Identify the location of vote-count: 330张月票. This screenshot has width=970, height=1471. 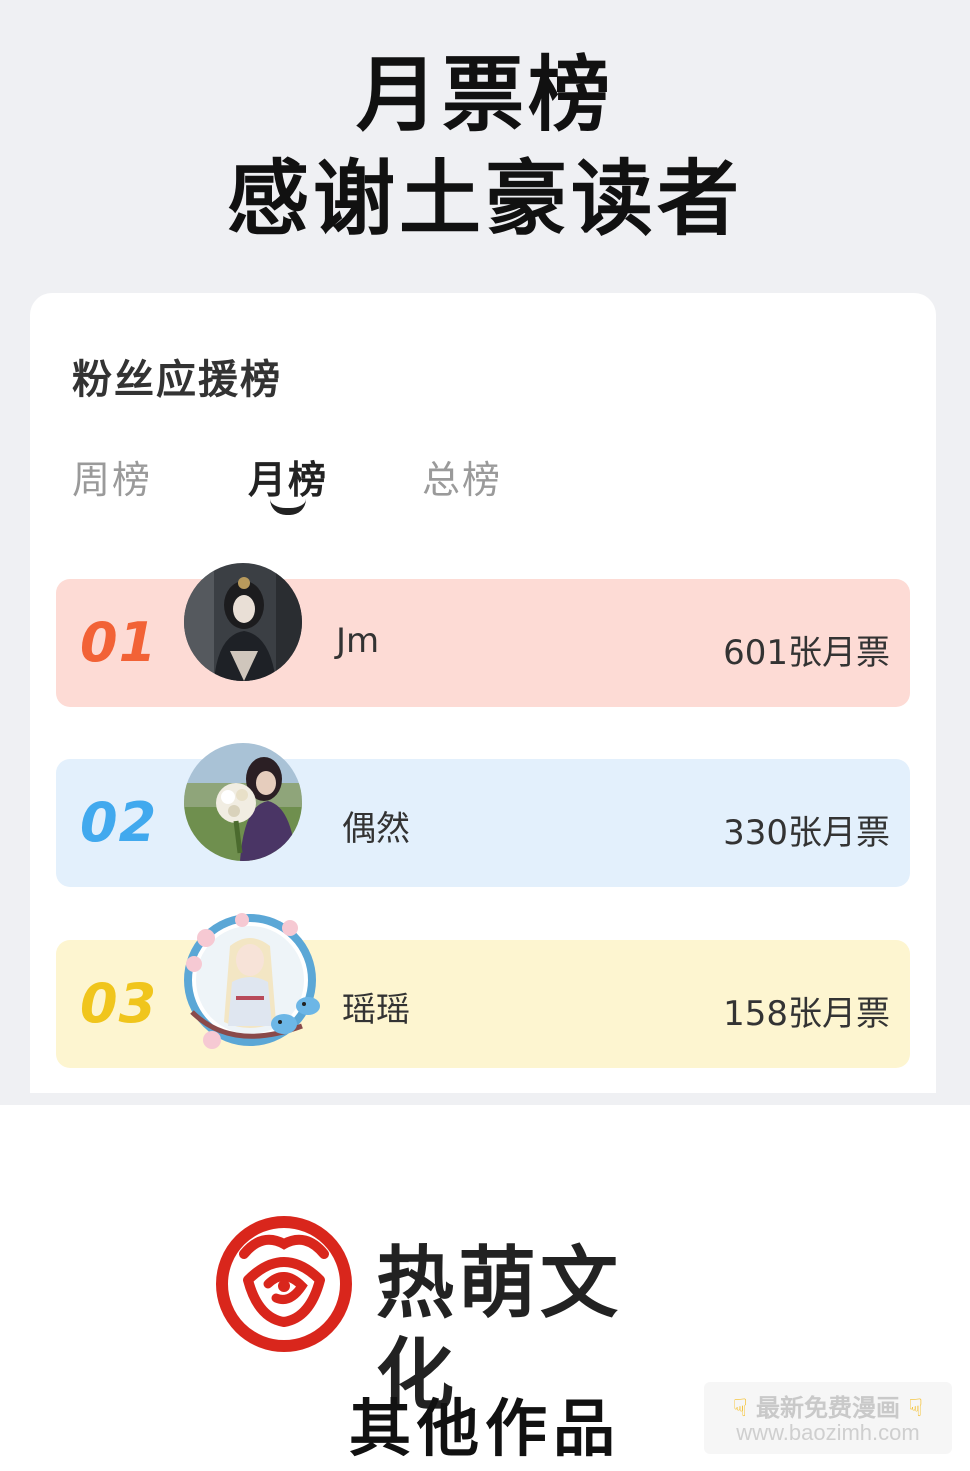
(806, 833).